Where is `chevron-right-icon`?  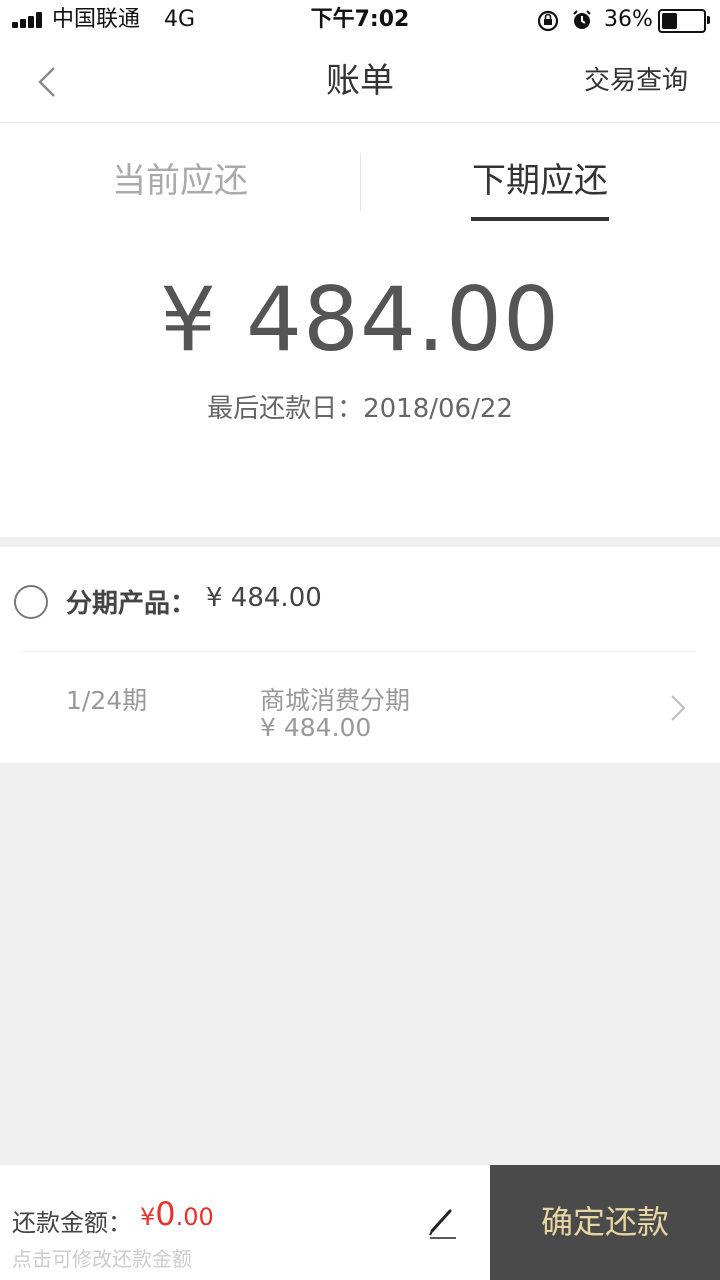 chevron-right-icon is located at coordinates (678, 708).